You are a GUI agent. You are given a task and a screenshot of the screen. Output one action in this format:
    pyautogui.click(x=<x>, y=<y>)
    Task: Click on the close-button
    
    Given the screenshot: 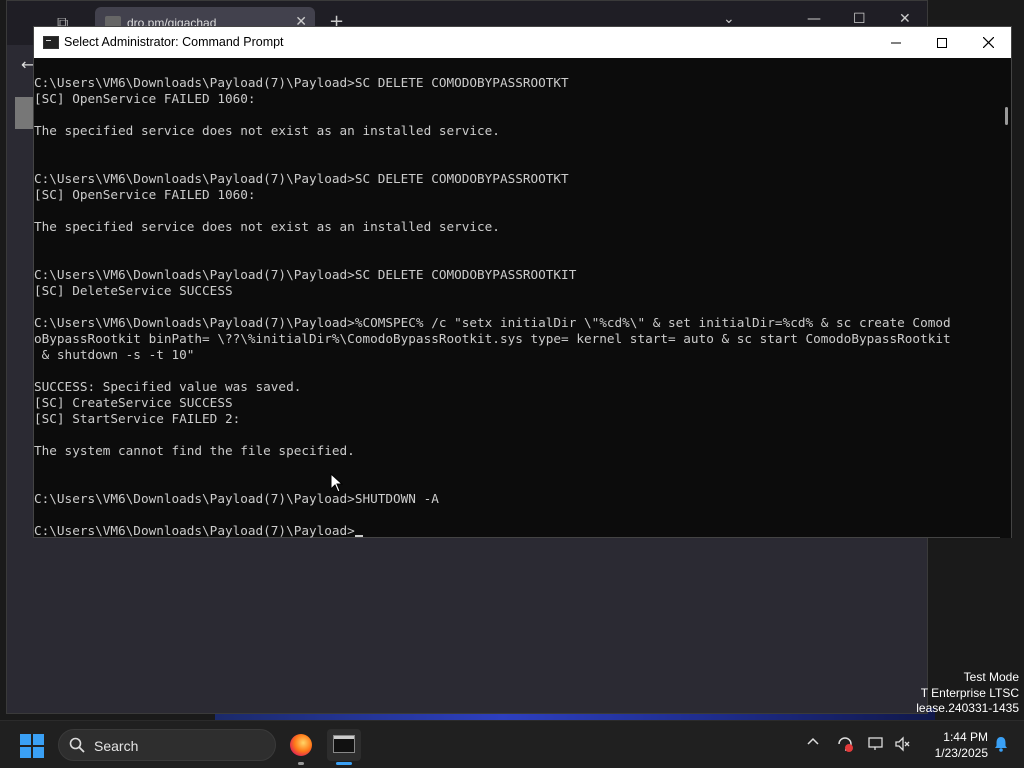 What is the action you would take?
    pyautogui.click(x=988, y=42)
    